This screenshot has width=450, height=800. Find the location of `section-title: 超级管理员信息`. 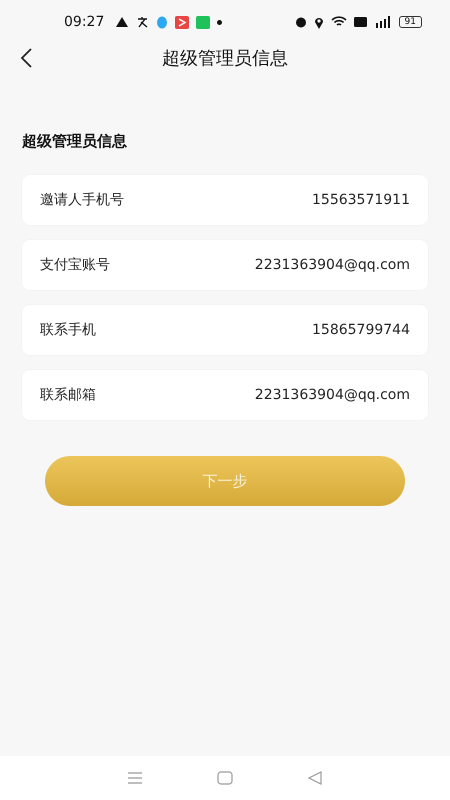

section-title: 超级管理员信息 is located at coordinates (75, 141).